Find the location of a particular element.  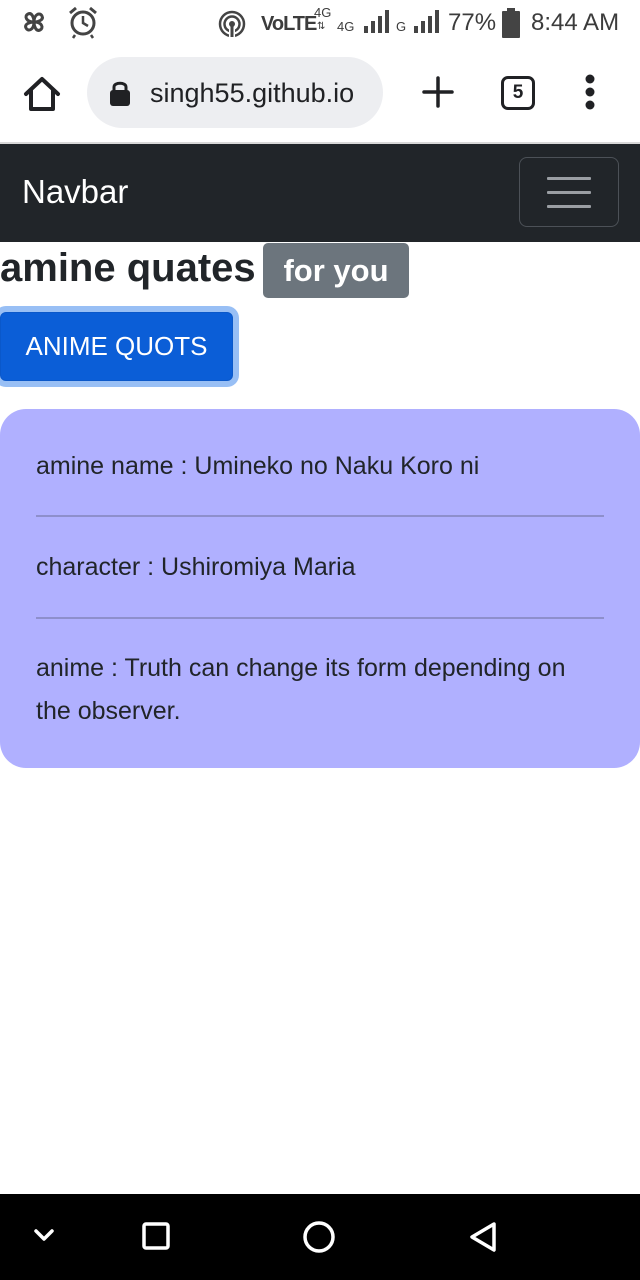

clock: 8:44 AM is located at coordinates (575, 22).